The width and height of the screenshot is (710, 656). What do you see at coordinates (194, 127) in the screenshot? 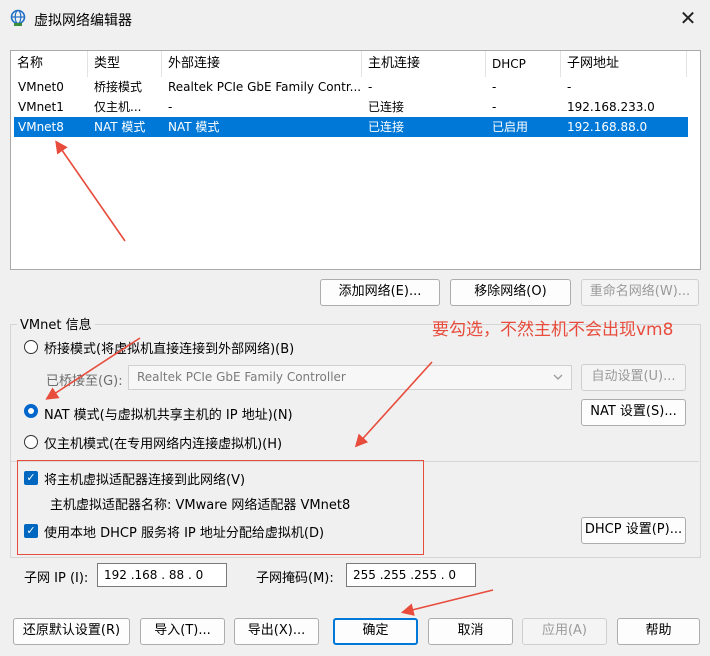
I see `cell-external: NAT 模式` at bounding box center [194, 127].